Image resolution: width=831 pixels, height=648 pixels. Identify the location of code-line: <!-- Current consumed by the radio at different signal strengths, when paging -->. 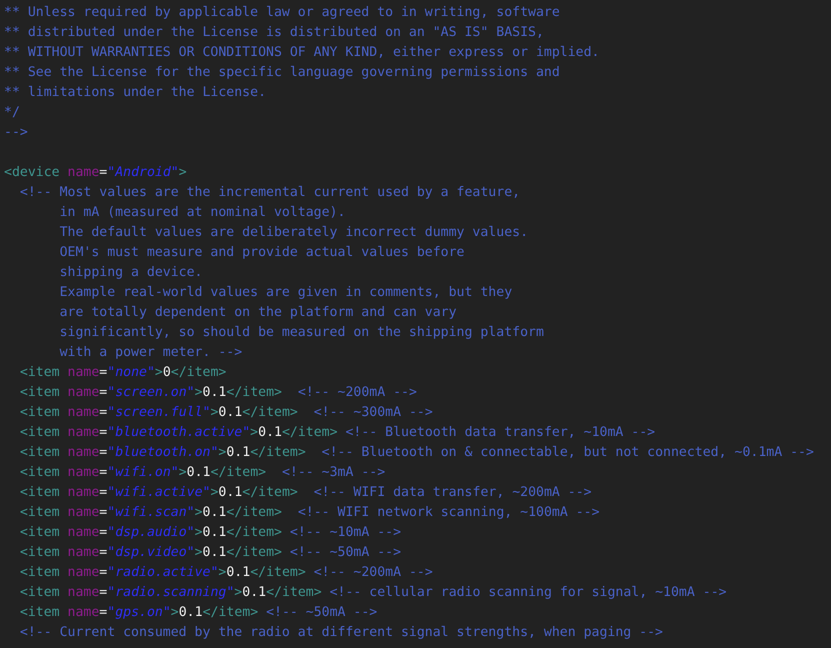
(340, 633).